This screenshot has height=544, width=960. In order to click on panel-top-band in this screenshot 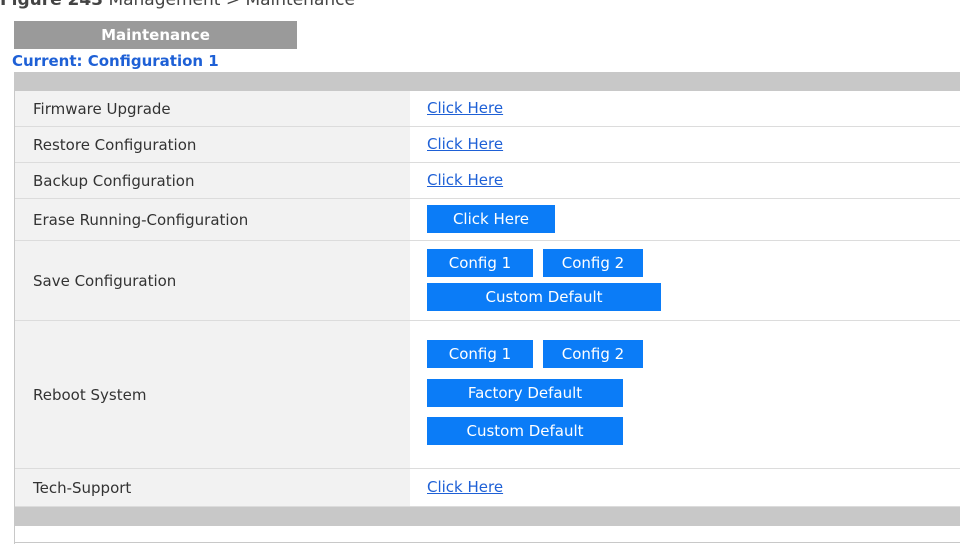, I will do `click(487, 82)`.